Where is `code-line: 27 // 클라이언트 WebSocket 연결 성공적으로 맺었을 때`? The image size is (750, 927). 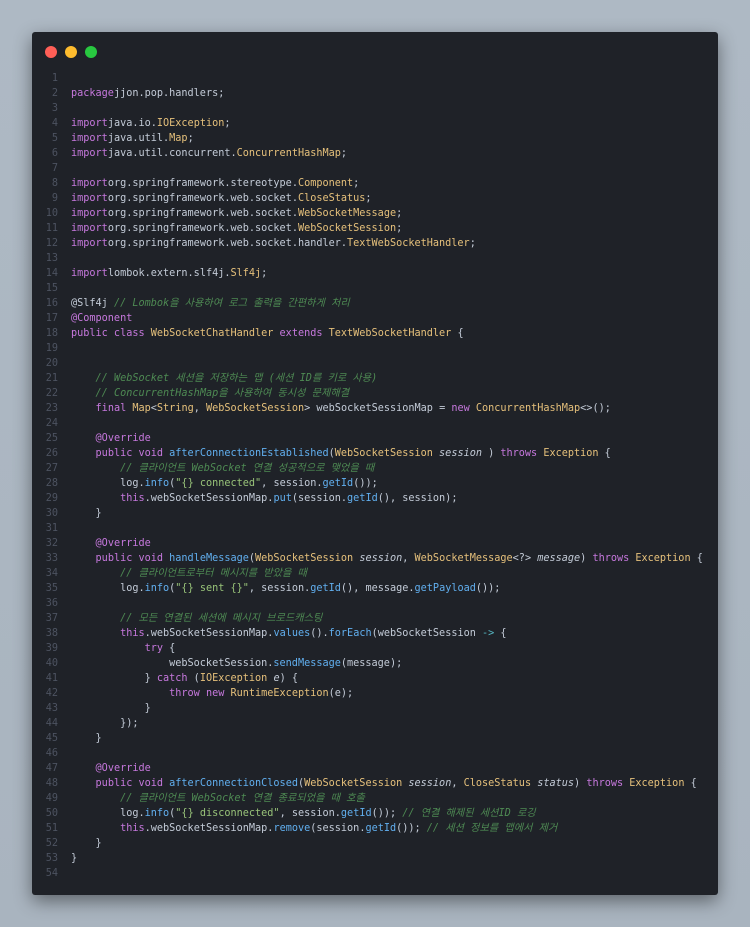
code-line: 27 // 클라이언트 WebSocket 연결 성공적으로 맺었을 때 is located at coordinates (375, 468).